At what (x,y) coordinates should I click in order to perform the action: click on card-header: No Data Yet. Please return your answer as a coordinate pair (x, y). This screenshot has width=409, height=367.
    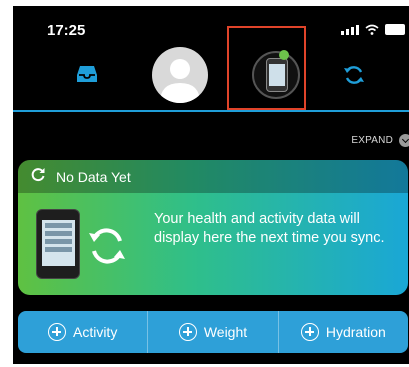
    Looking at the image, I should click on (213, 176).